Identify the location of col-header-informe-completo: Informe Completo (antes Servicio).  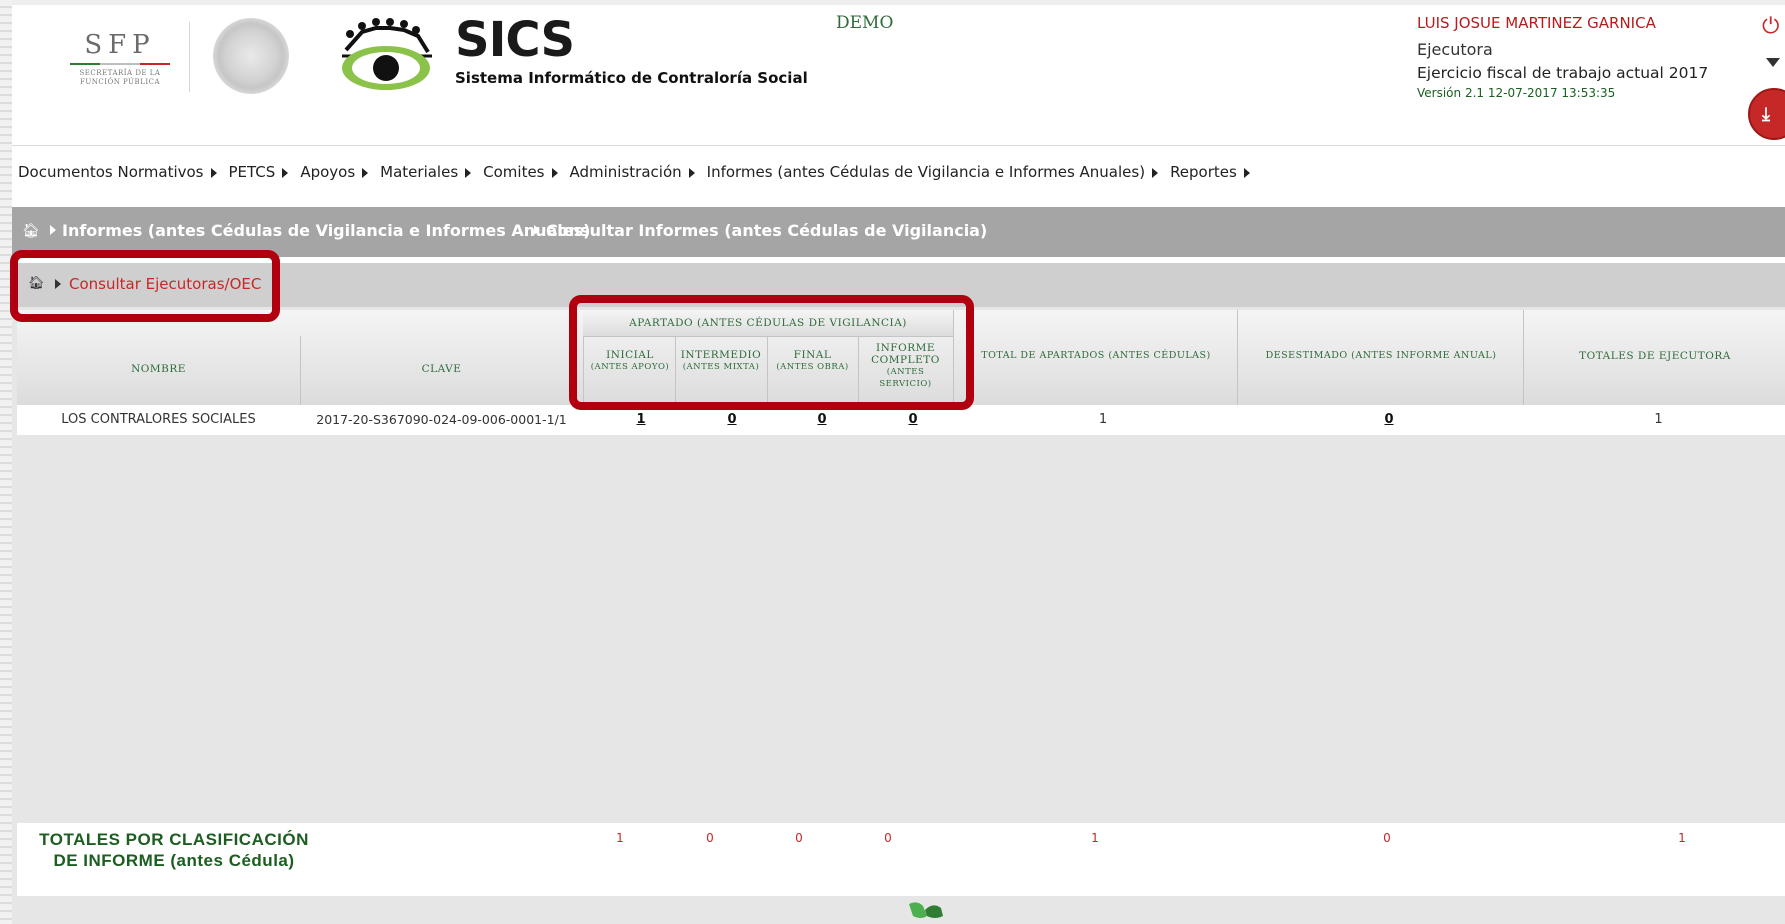
(905, 366).